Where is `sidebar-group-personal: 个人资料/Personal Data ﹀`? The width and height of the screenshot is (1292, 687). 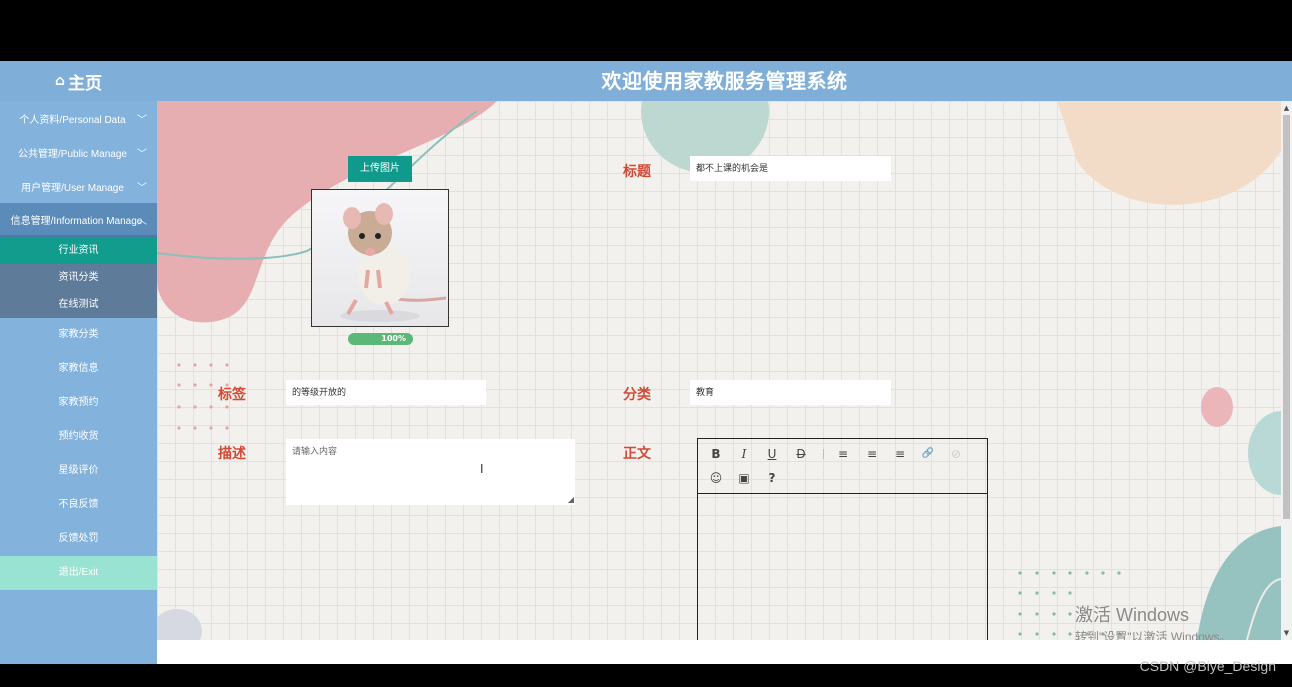
sidebar-group-personal: 个人资料/Personal Data ﹀ is located at coordinates (78, 118).